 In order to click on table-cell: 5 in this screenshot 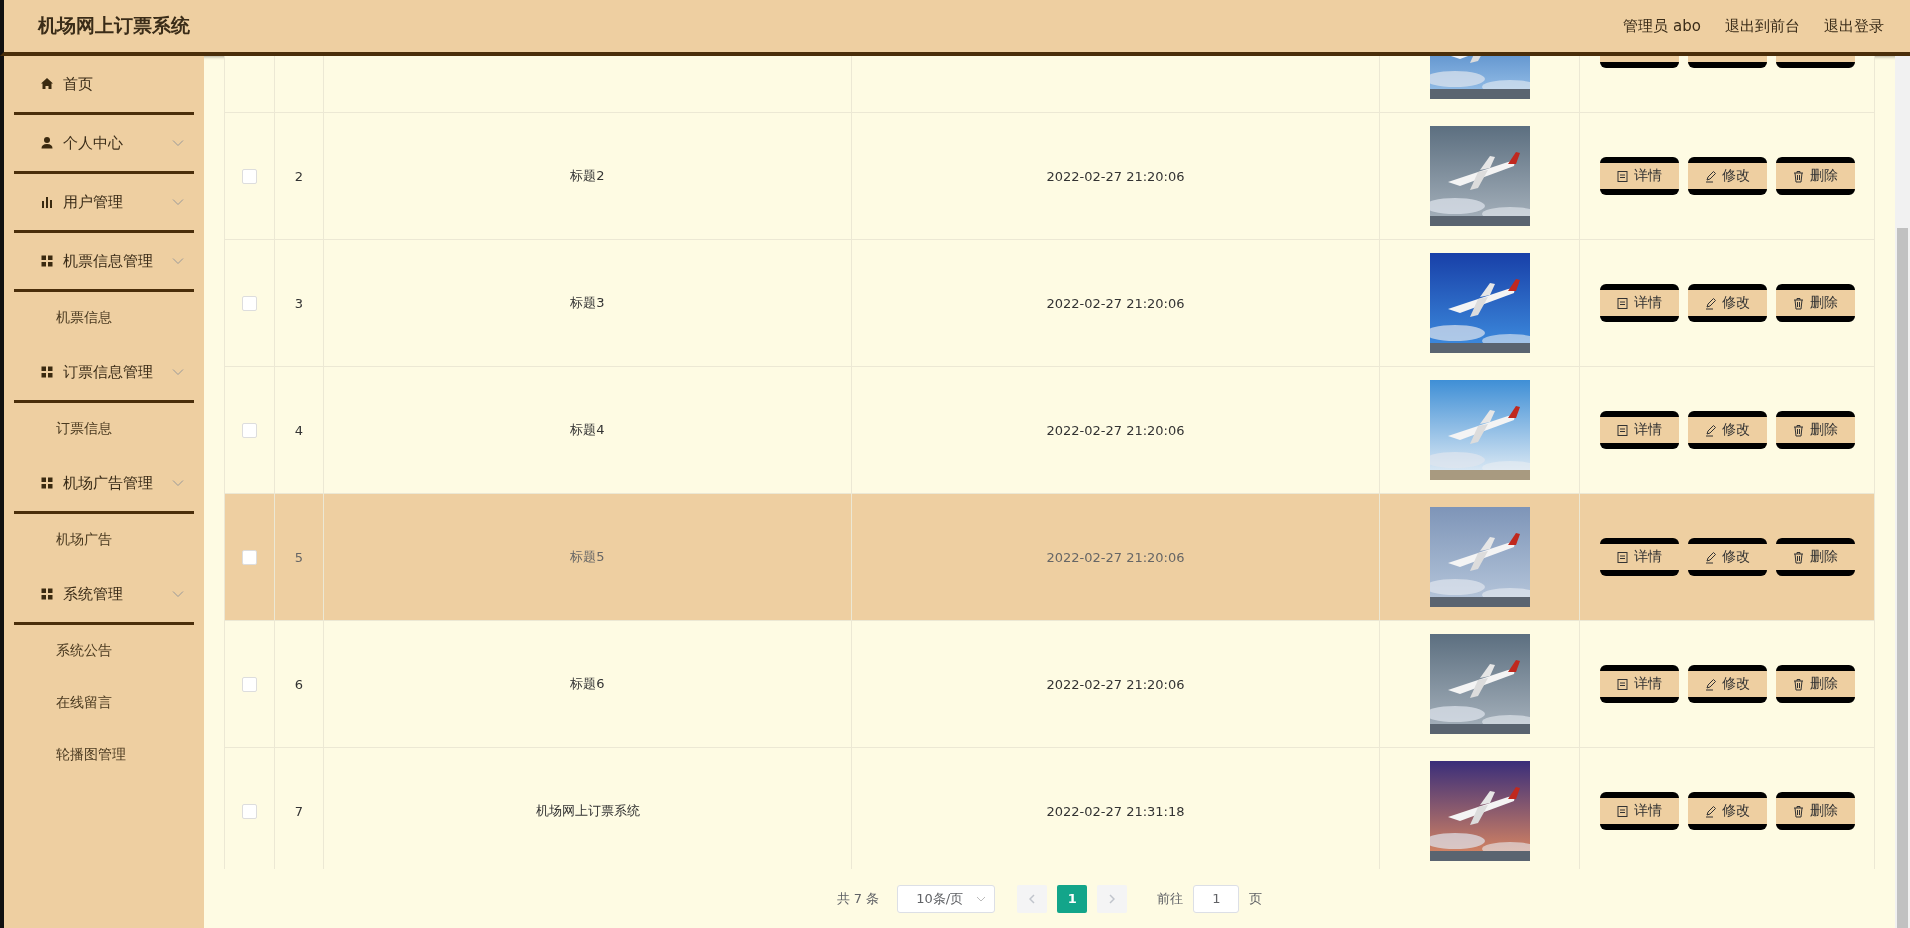, I will do `click(299, 557)`.